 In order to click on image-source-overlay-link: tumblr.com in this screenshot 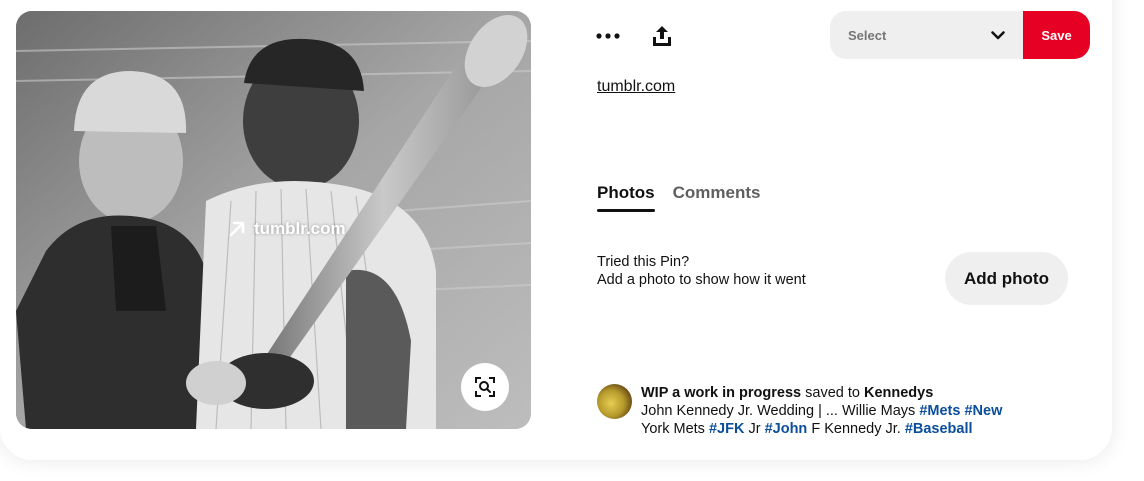, I will do `click(287, 229)`.